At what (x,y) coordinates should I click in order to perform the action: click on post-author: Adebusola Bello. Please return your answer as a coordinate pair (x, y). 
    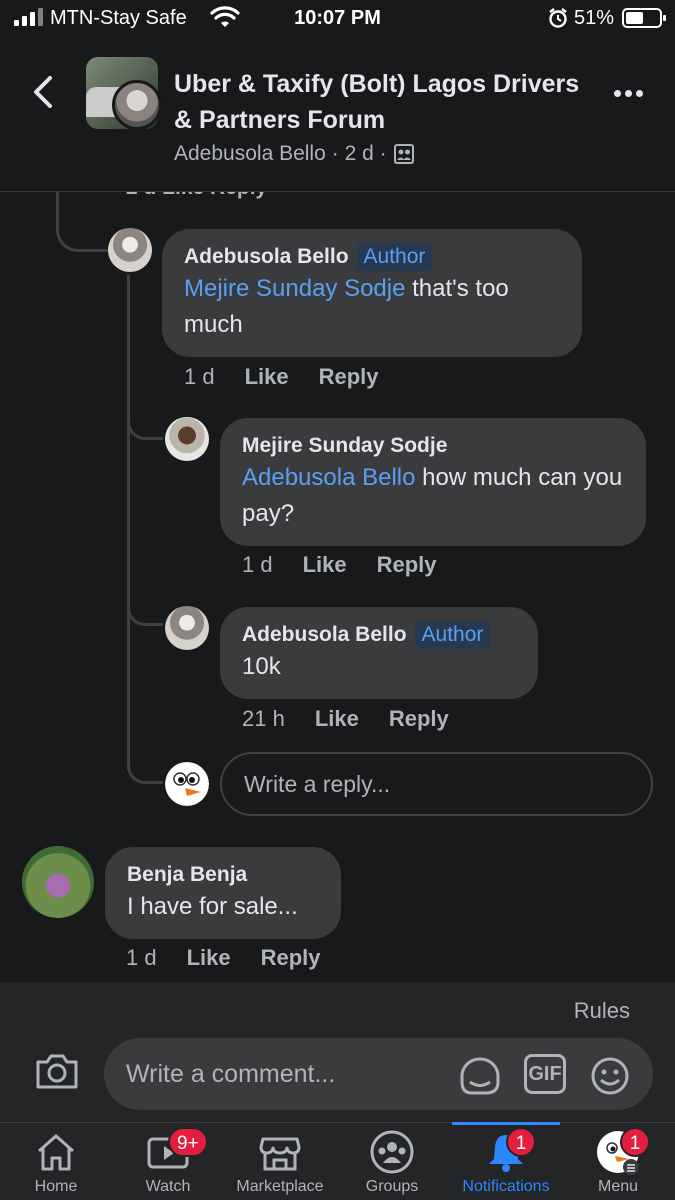
    Looking at the image, I should click on (250, 154).